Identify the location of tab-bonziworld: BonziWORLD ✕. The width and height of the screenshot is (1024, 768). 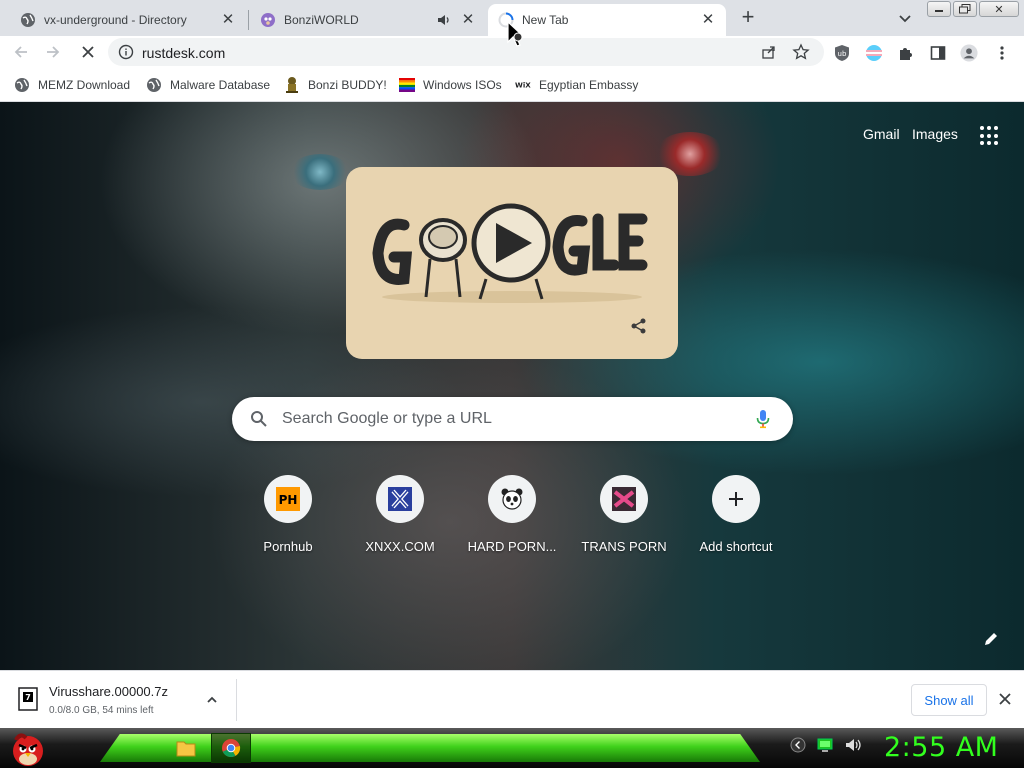
(368, 20).